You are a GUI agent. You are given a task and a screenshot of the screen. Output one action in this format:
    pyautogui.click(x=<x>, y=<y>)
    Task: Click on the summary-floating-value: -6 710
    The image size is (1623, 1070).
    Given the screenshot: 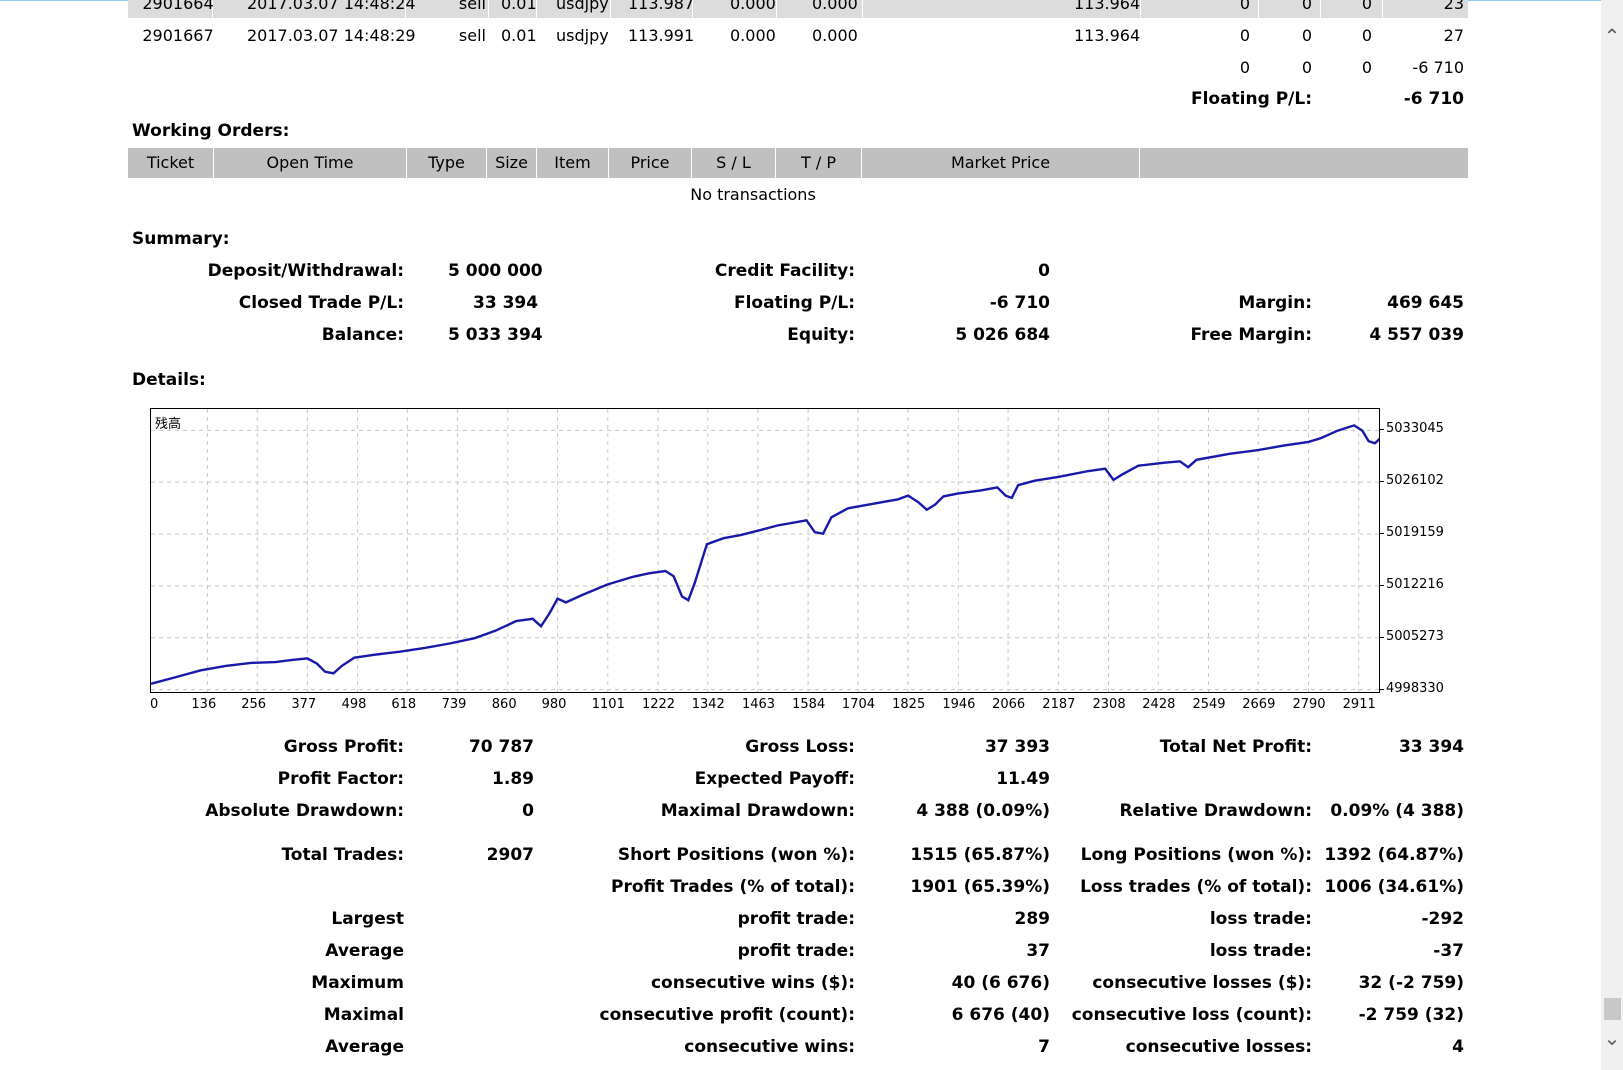 What is the action you would take?
    pyautogui.click(x=1019, y=303)
    